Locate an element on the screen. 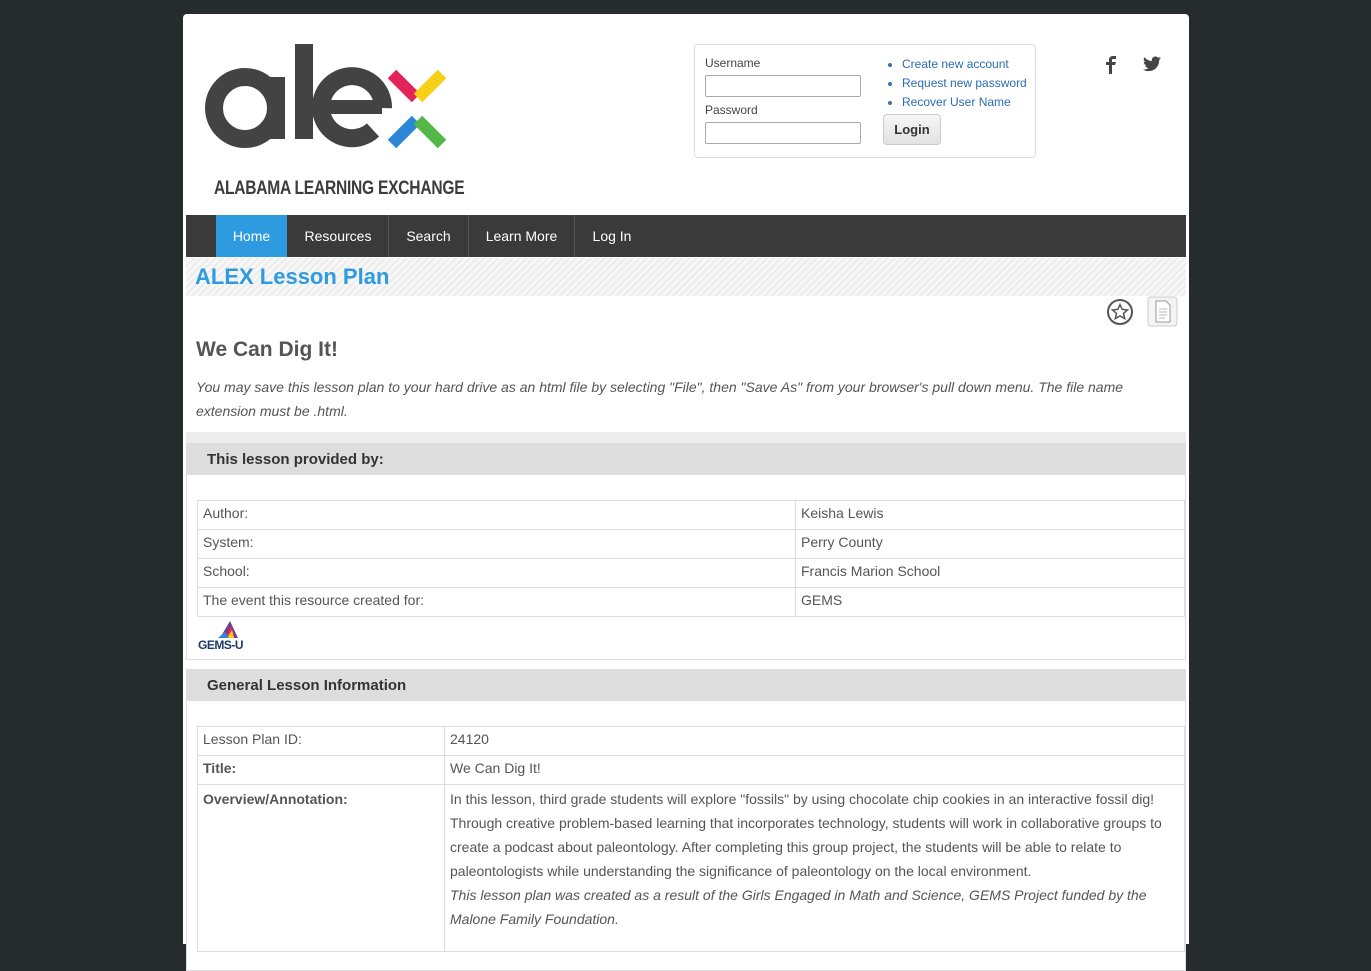 The image size is (1371, 971). provided-by-heading: This lesson provided by: is located at coordinates (686, 459).